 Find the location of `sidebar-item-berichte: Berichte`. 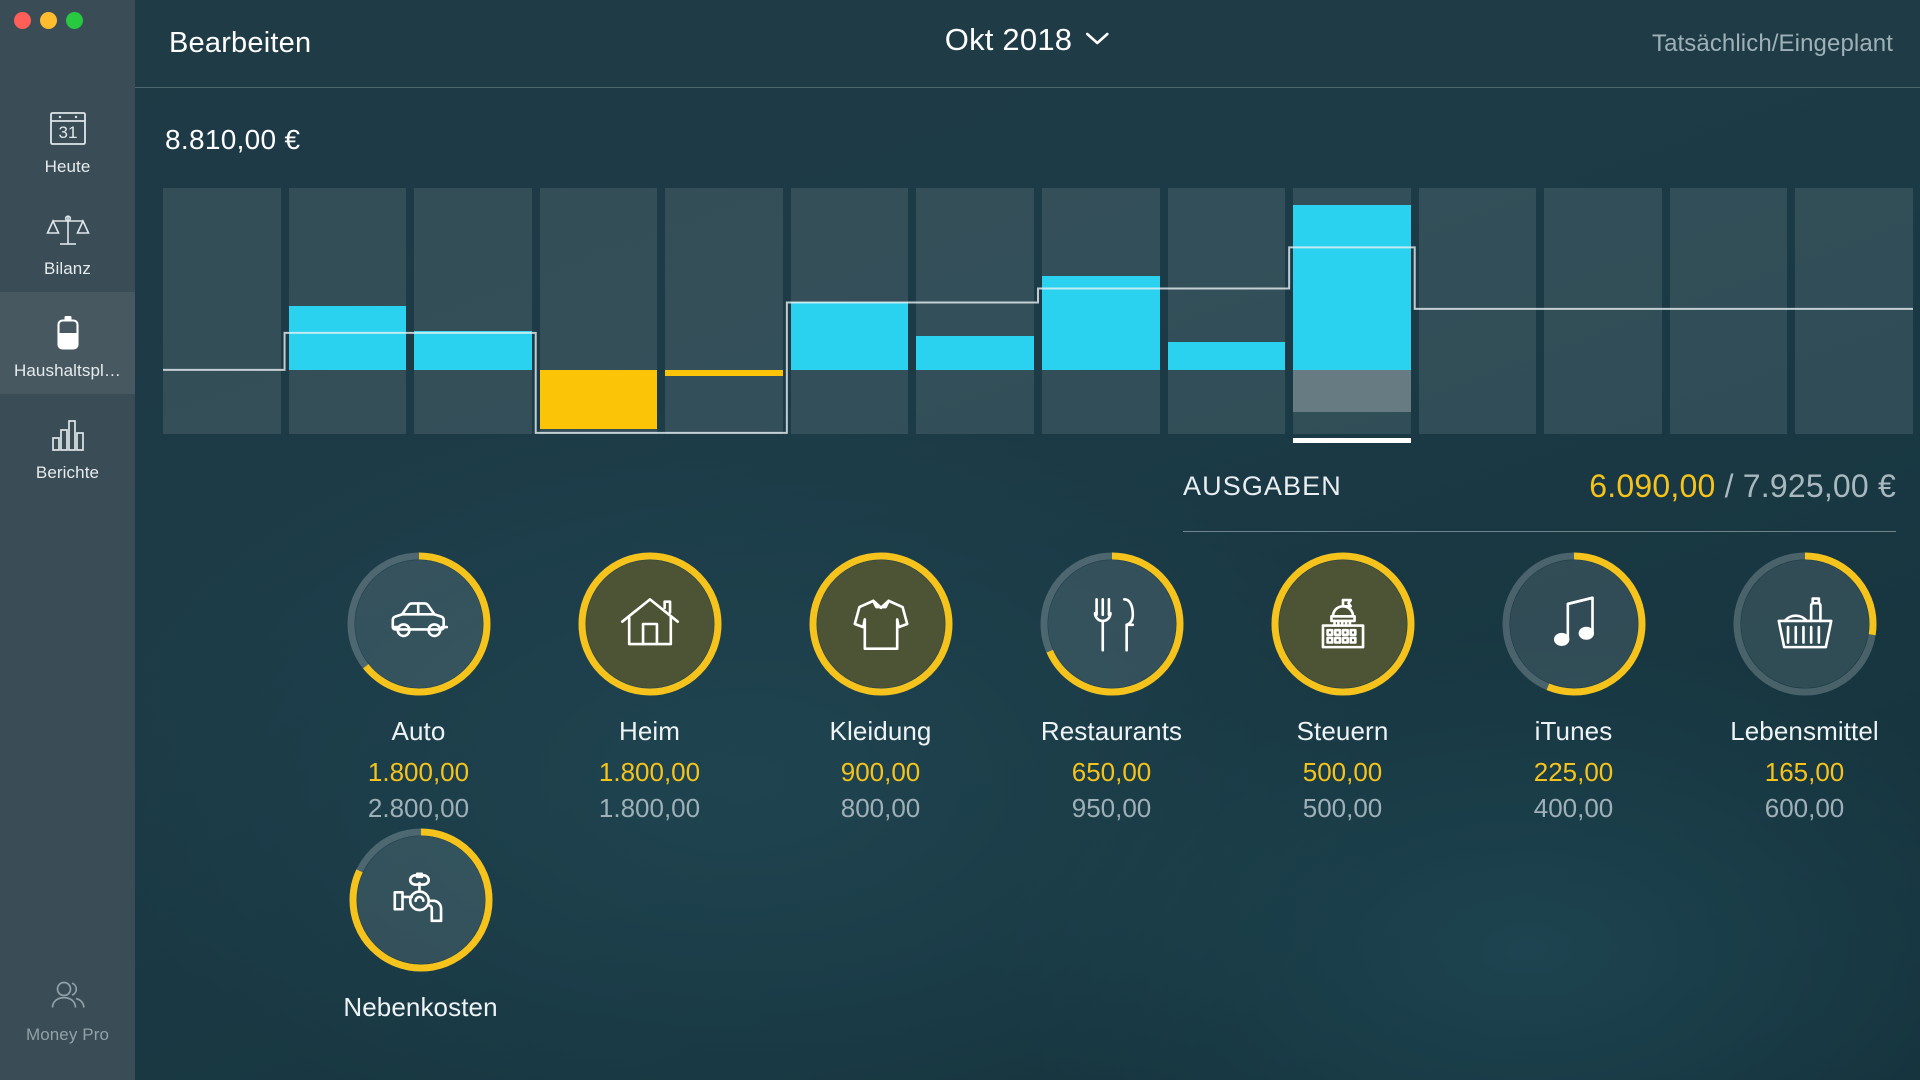

sidebar-item-berichte: Berichte is located at coordinates (67, 445).